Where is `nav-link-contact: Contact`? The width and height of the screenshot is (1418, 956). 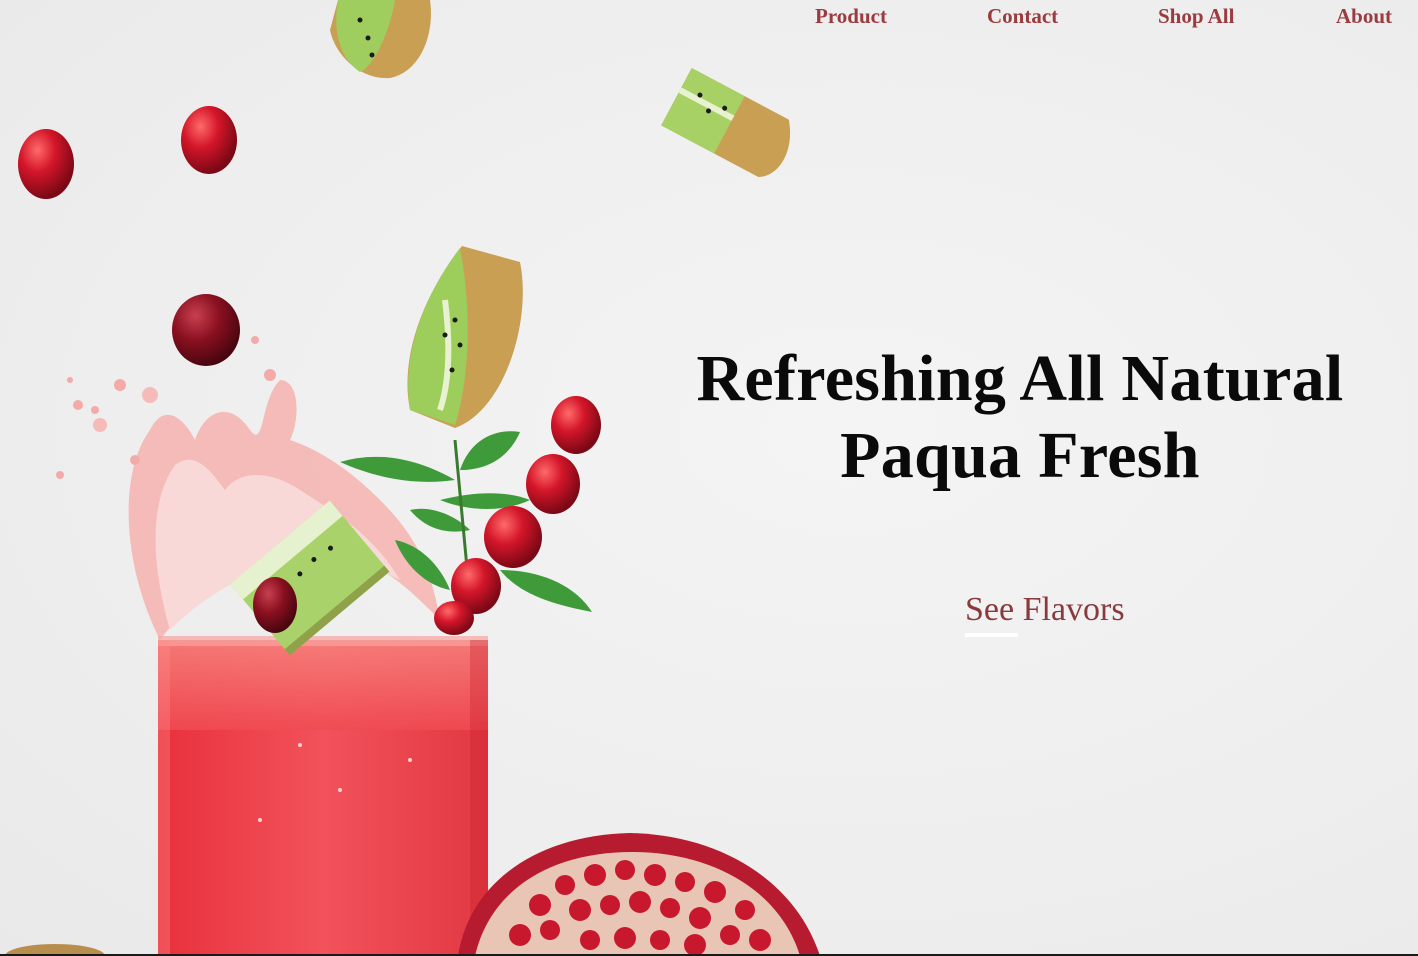 nav-link-contact: Contact is located at coordinates (1022, 16).